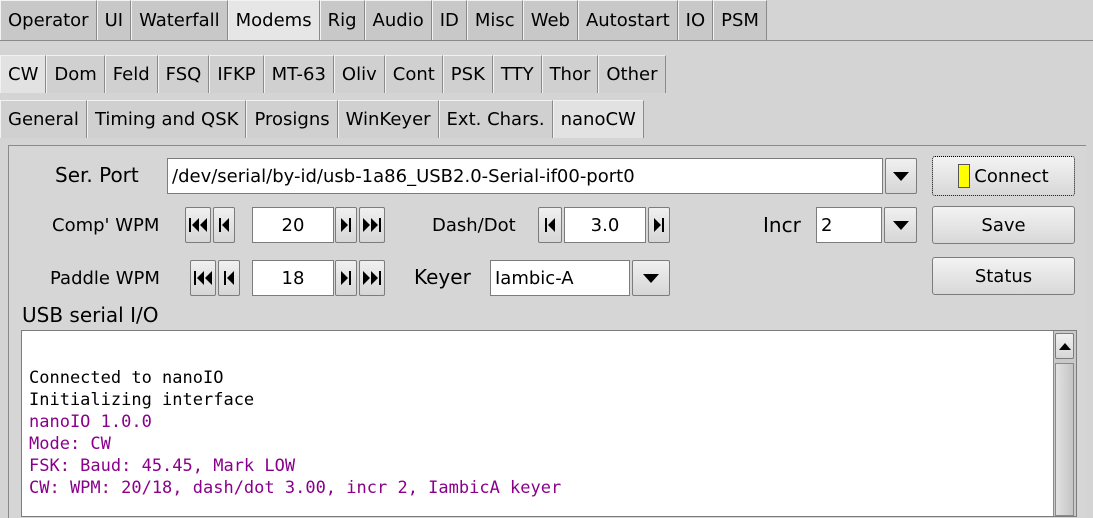 The height and width of the screenshot is (518, 1093). What do you see at coordinates (442, 277) in the screenshot?
I see `keyer-label: Keyer` at bounding box center [442, 277].